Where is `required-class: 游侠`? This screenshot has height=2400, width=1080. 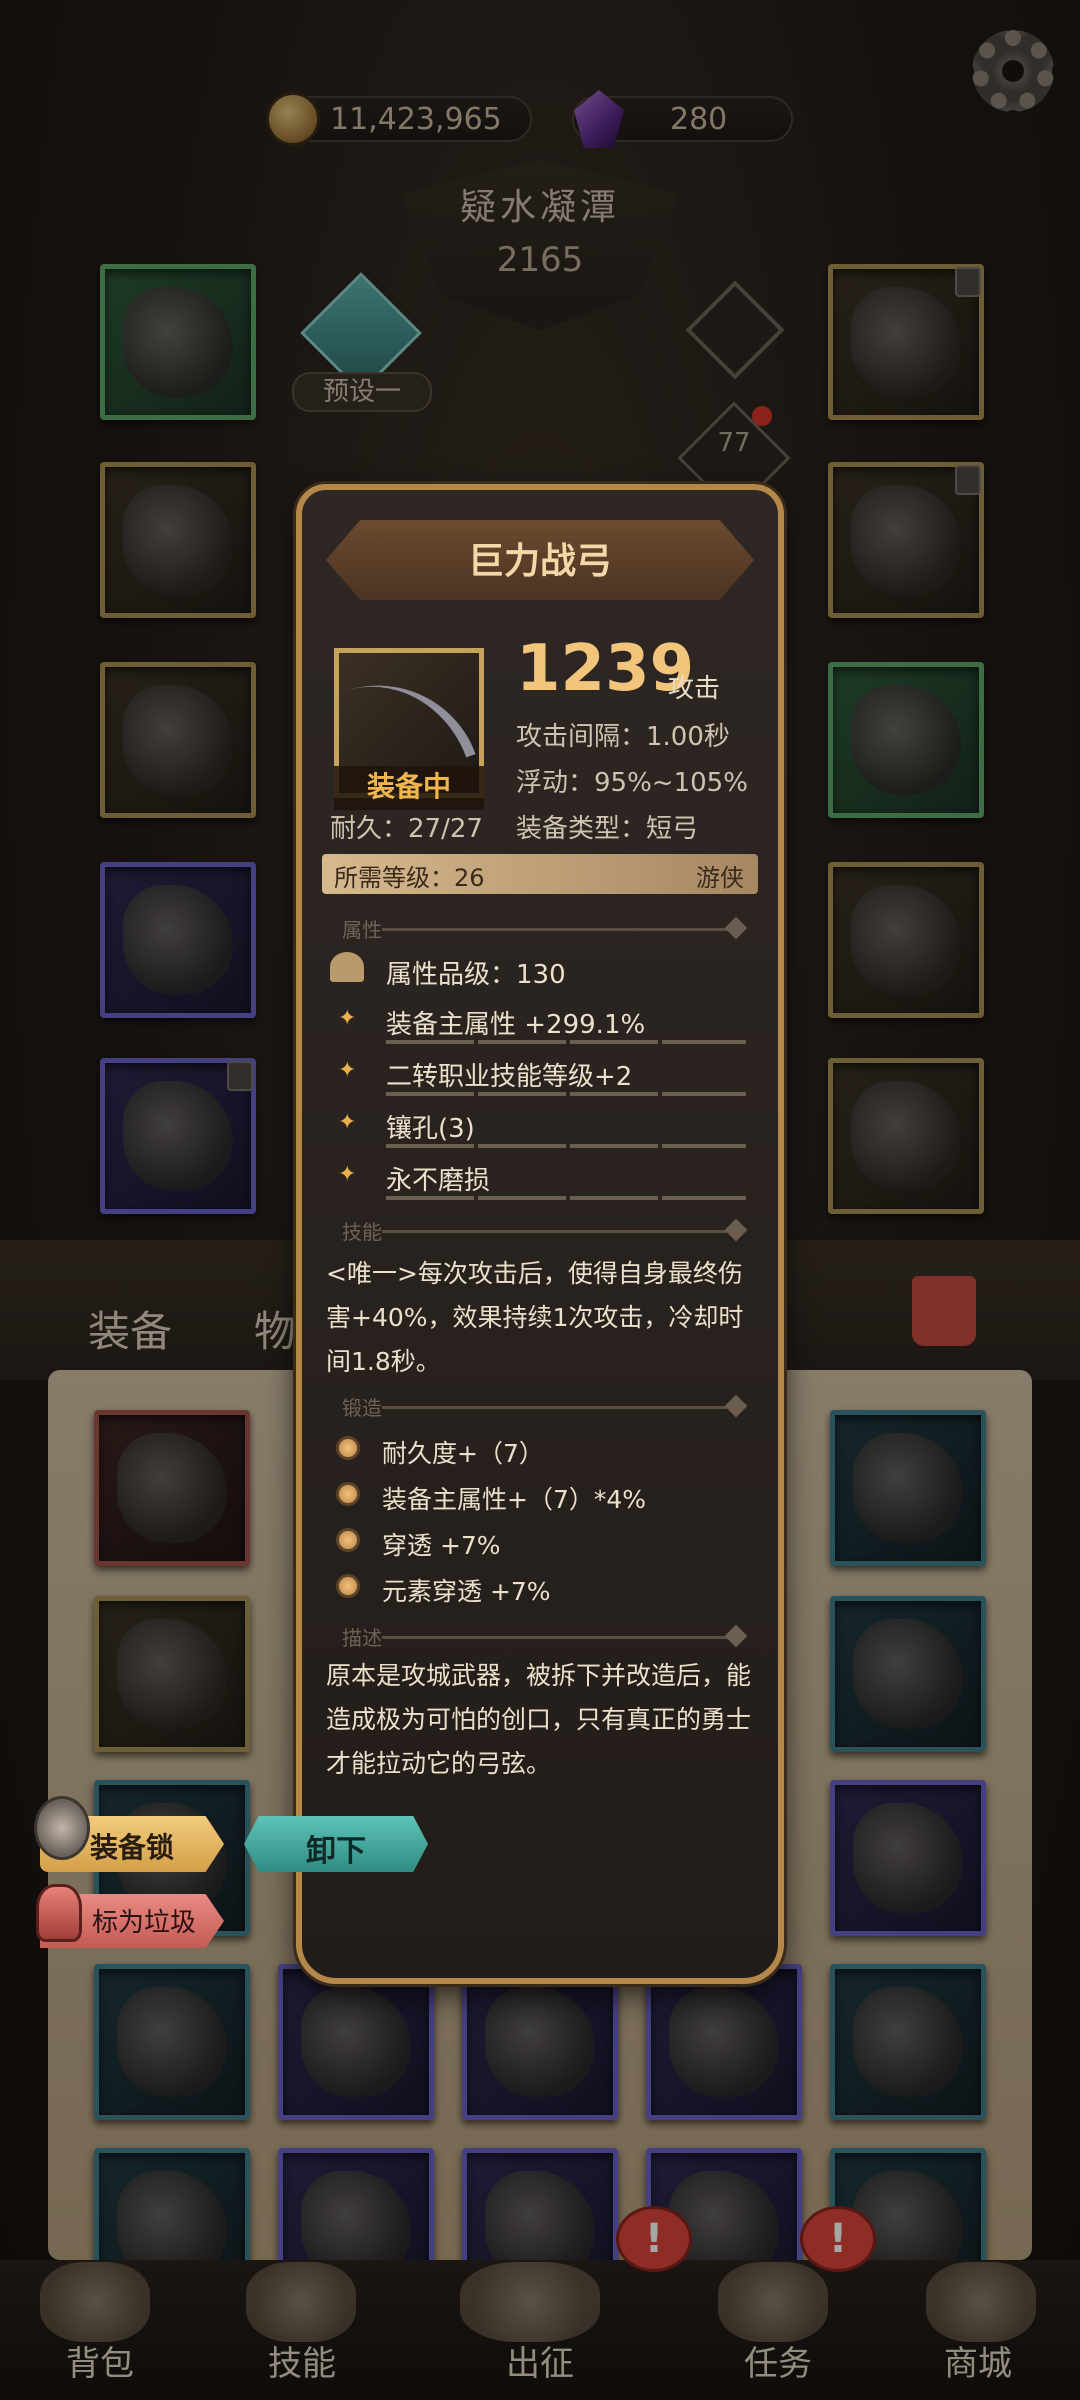
required-class: 游侠 is located at coordinates (720, 878).